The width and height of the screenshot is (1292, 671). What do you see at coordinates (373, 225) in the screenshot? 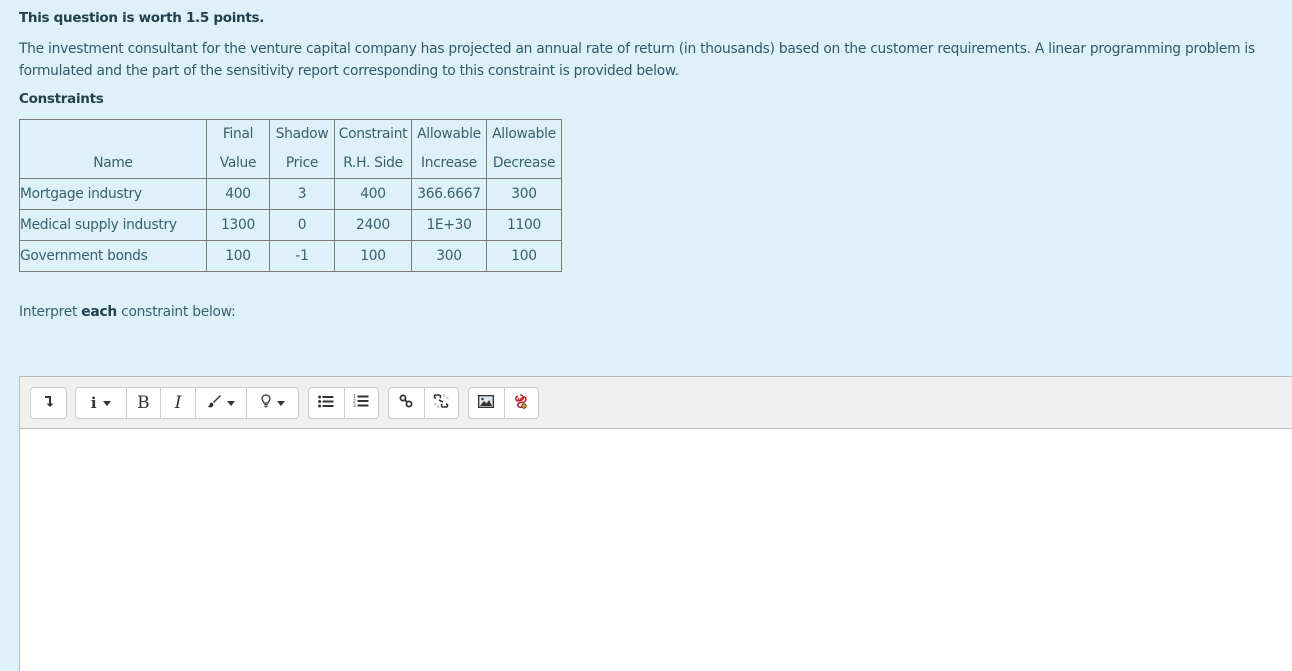
I see `cell-rhs: 2400` at bounding box center [373, 225].